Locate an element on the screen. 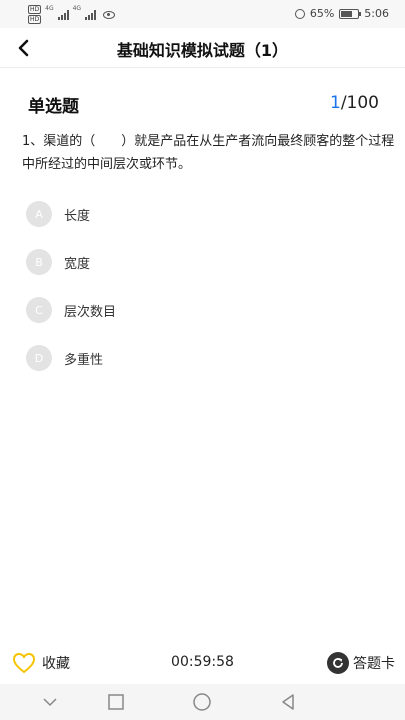  question-counter: 1/100 is located at coordinates (354, 103).